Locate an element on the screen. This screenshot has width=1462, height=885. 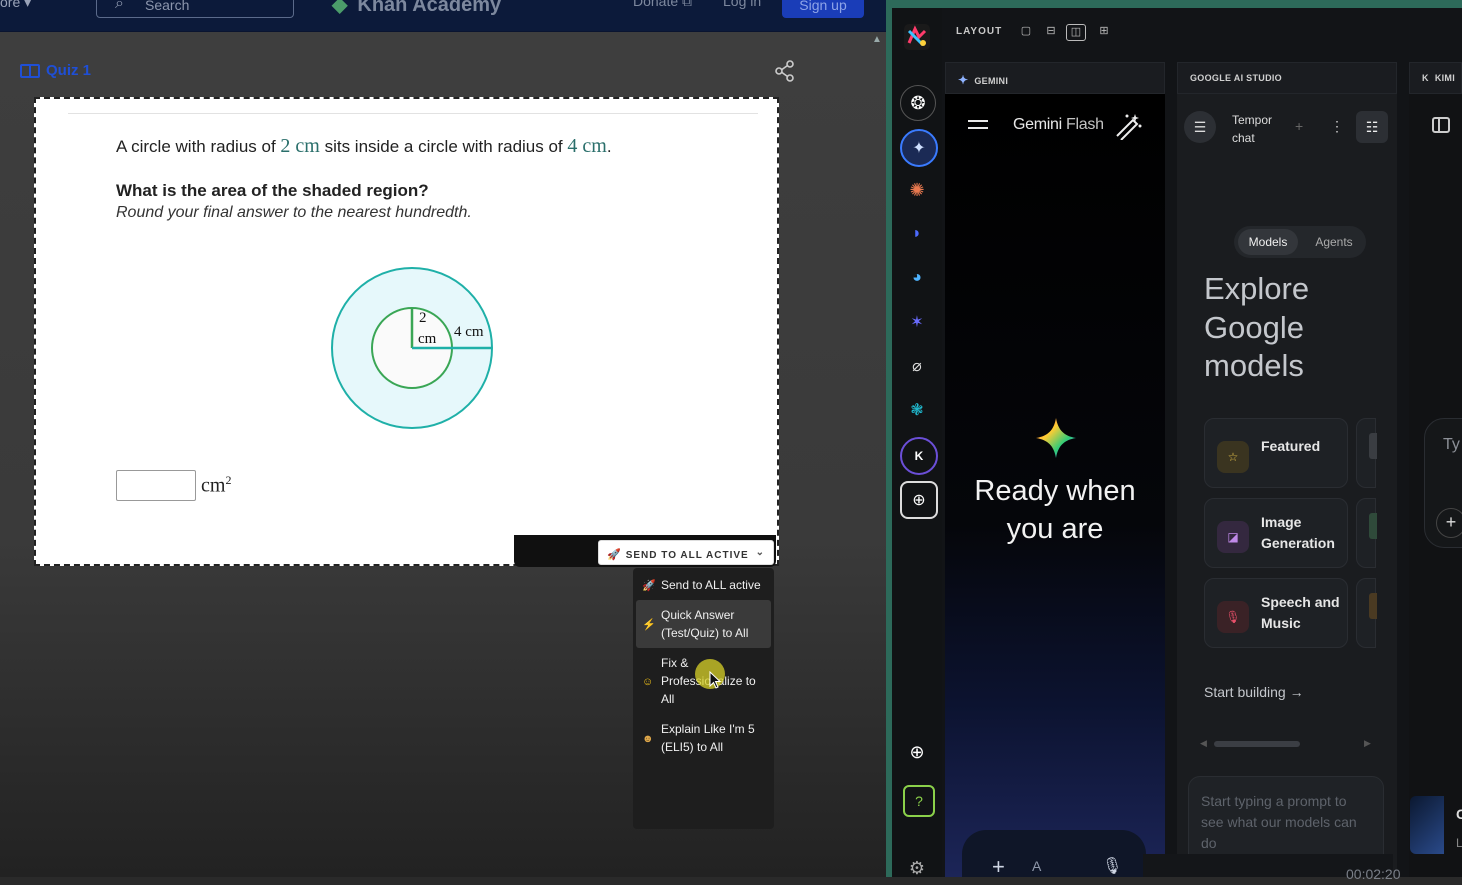
kimi-card-thumbnail is located at coordinates (1427, 825).